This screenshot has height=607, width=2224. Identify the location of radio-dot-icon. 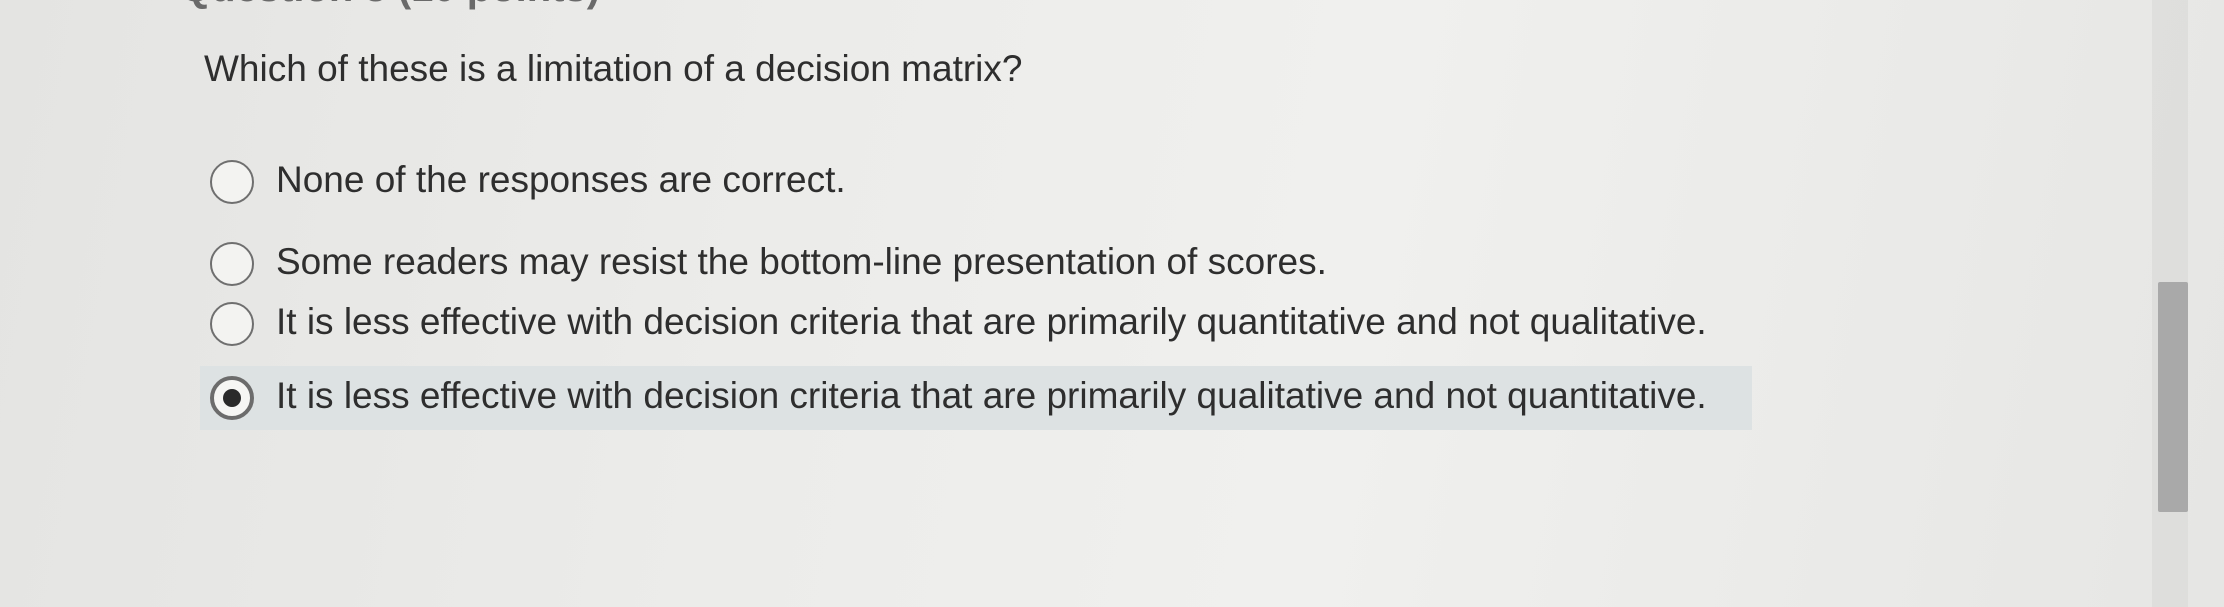
(232, 398).